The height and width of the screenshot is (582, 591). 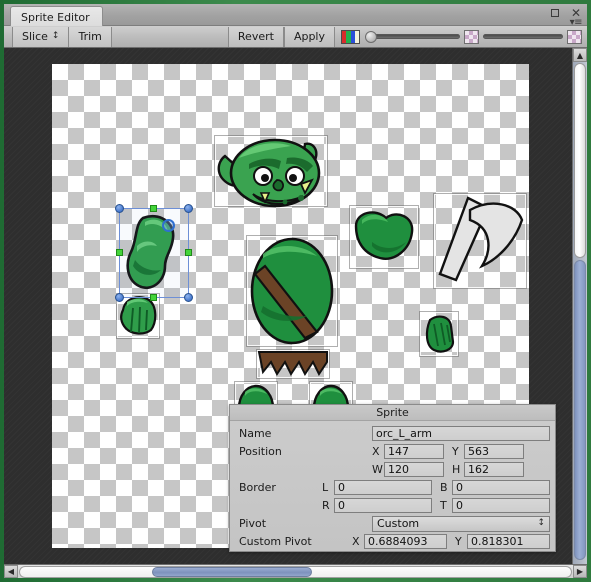 What do you see at coordinates (119, 208) in the screenshot?
I see `resize-handle-top-left` at bounding box center [119, 208].